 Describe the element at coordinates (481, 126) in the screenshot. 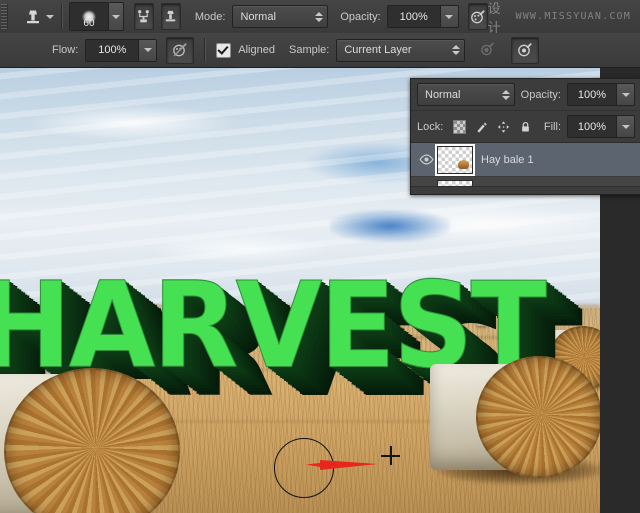

I see `lock-image-pixels-icon` at that location.